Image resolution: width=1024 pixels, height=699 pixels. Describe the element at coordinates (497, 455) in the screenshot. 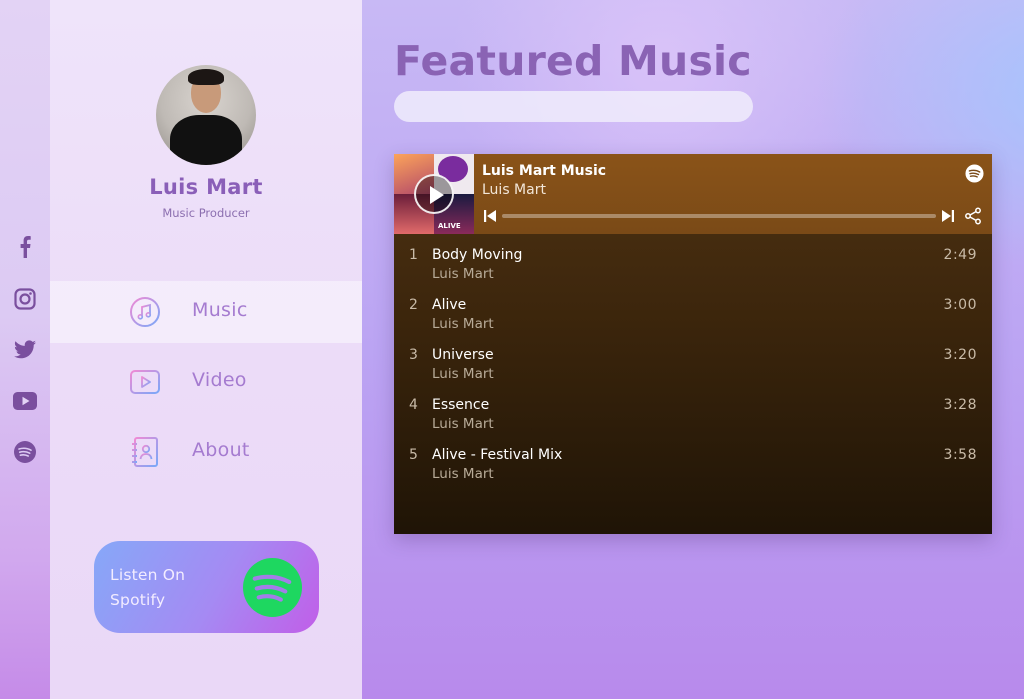

I see `track-name: Alive - Festival Mix` at that location.